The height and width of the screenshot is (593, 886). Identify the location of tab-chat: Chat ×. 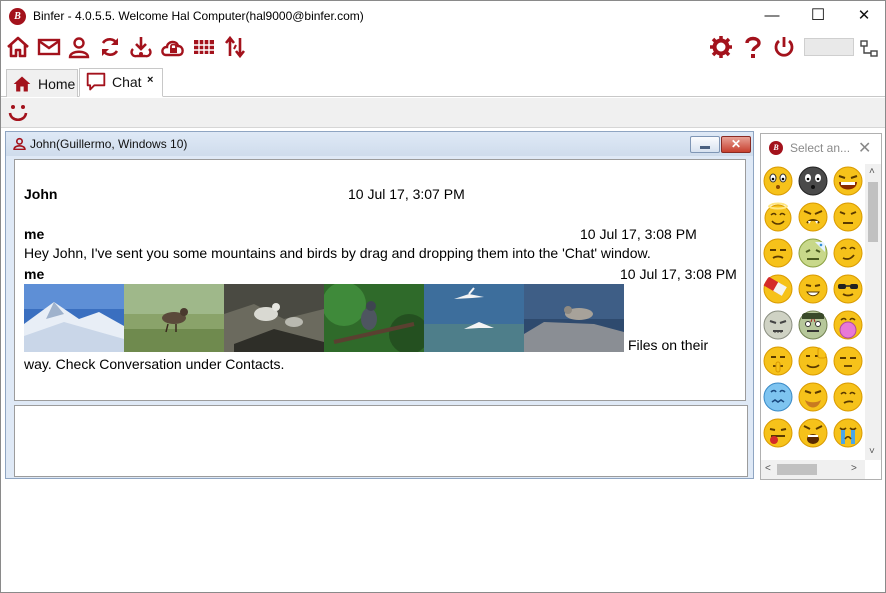
(121, 82).